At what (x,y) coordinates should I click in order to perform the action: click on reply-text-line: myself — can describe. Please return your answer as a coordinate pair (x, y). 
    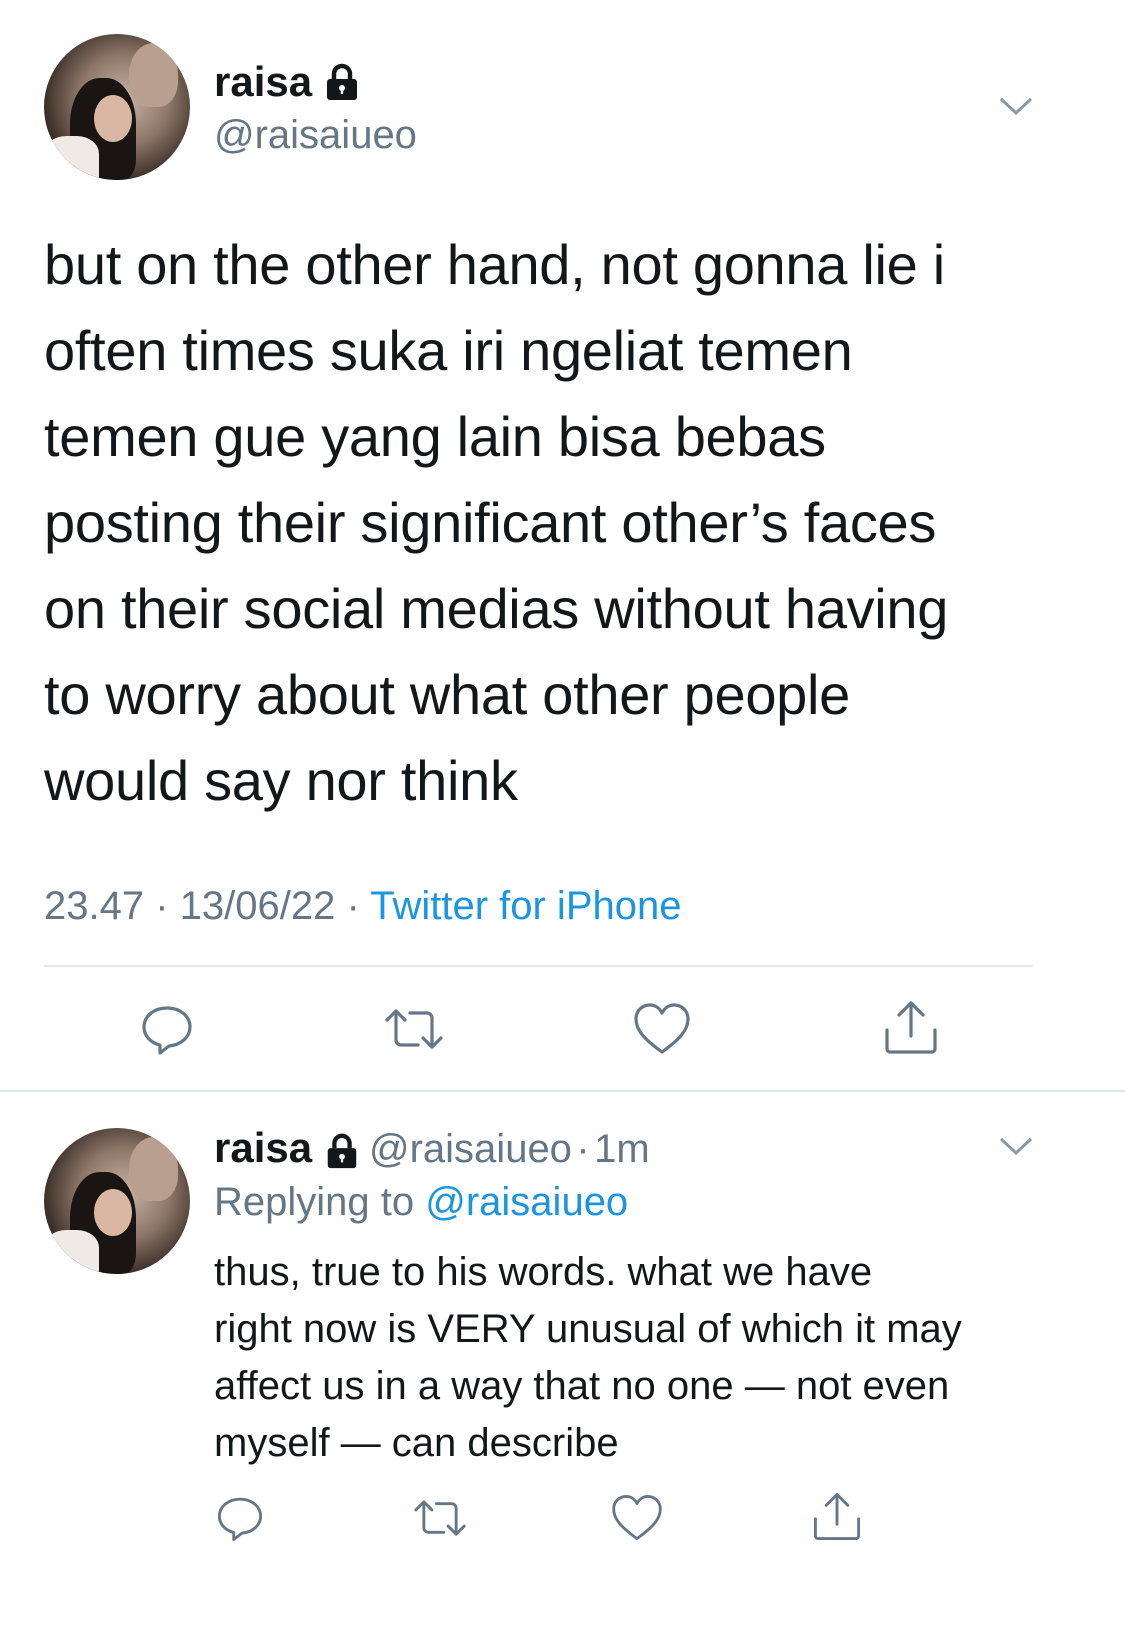
    Looking at the image, I should click on (416, 1443).